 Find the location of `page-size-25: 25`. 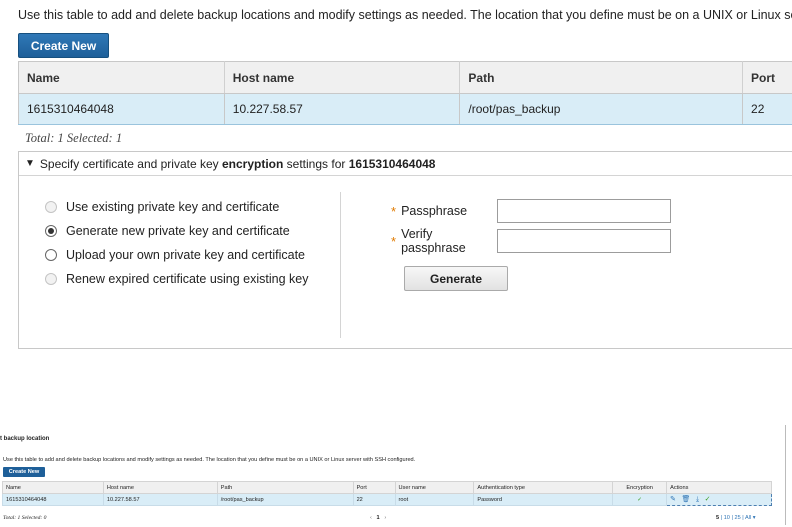

page-size-25: 25 is located at coordinates (737, 518).